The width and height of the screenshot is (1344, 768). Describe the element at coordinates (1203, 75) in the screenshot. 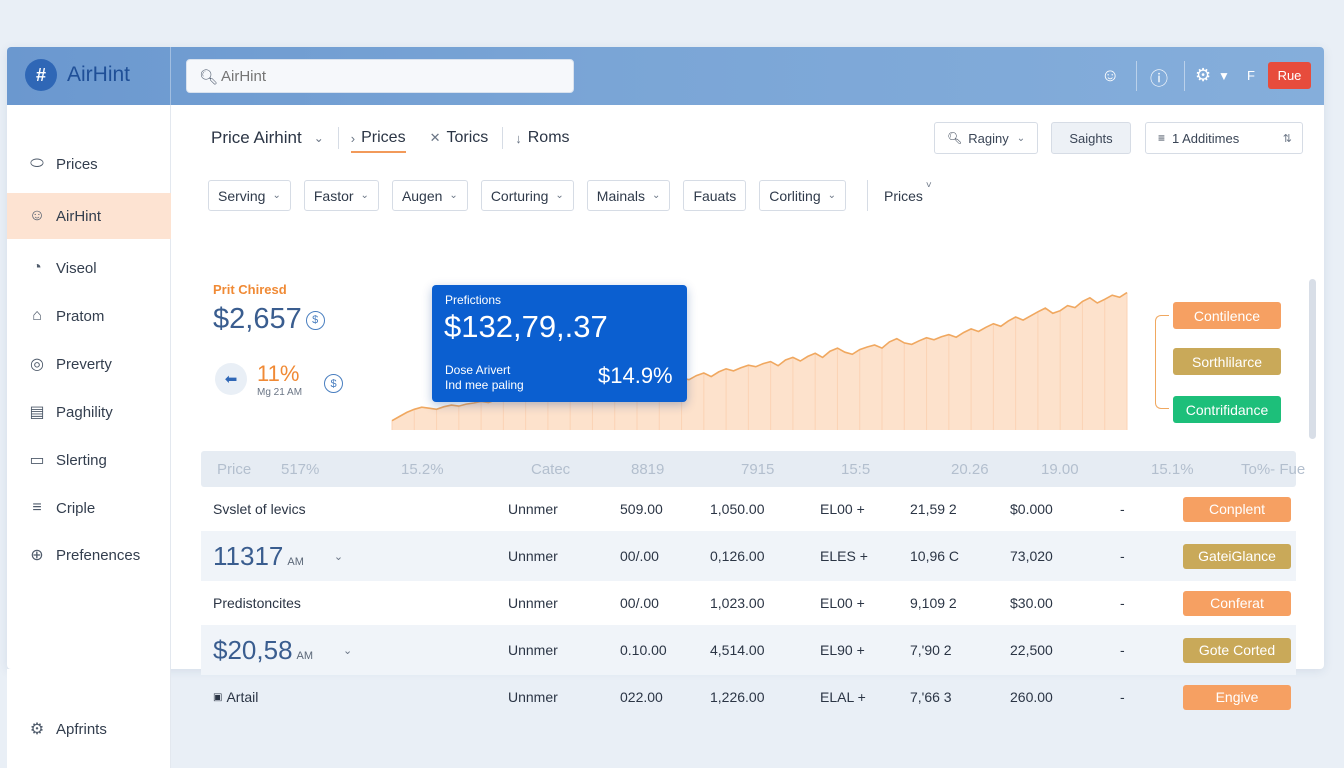

I see `notification-icon: ⚙` at that location.